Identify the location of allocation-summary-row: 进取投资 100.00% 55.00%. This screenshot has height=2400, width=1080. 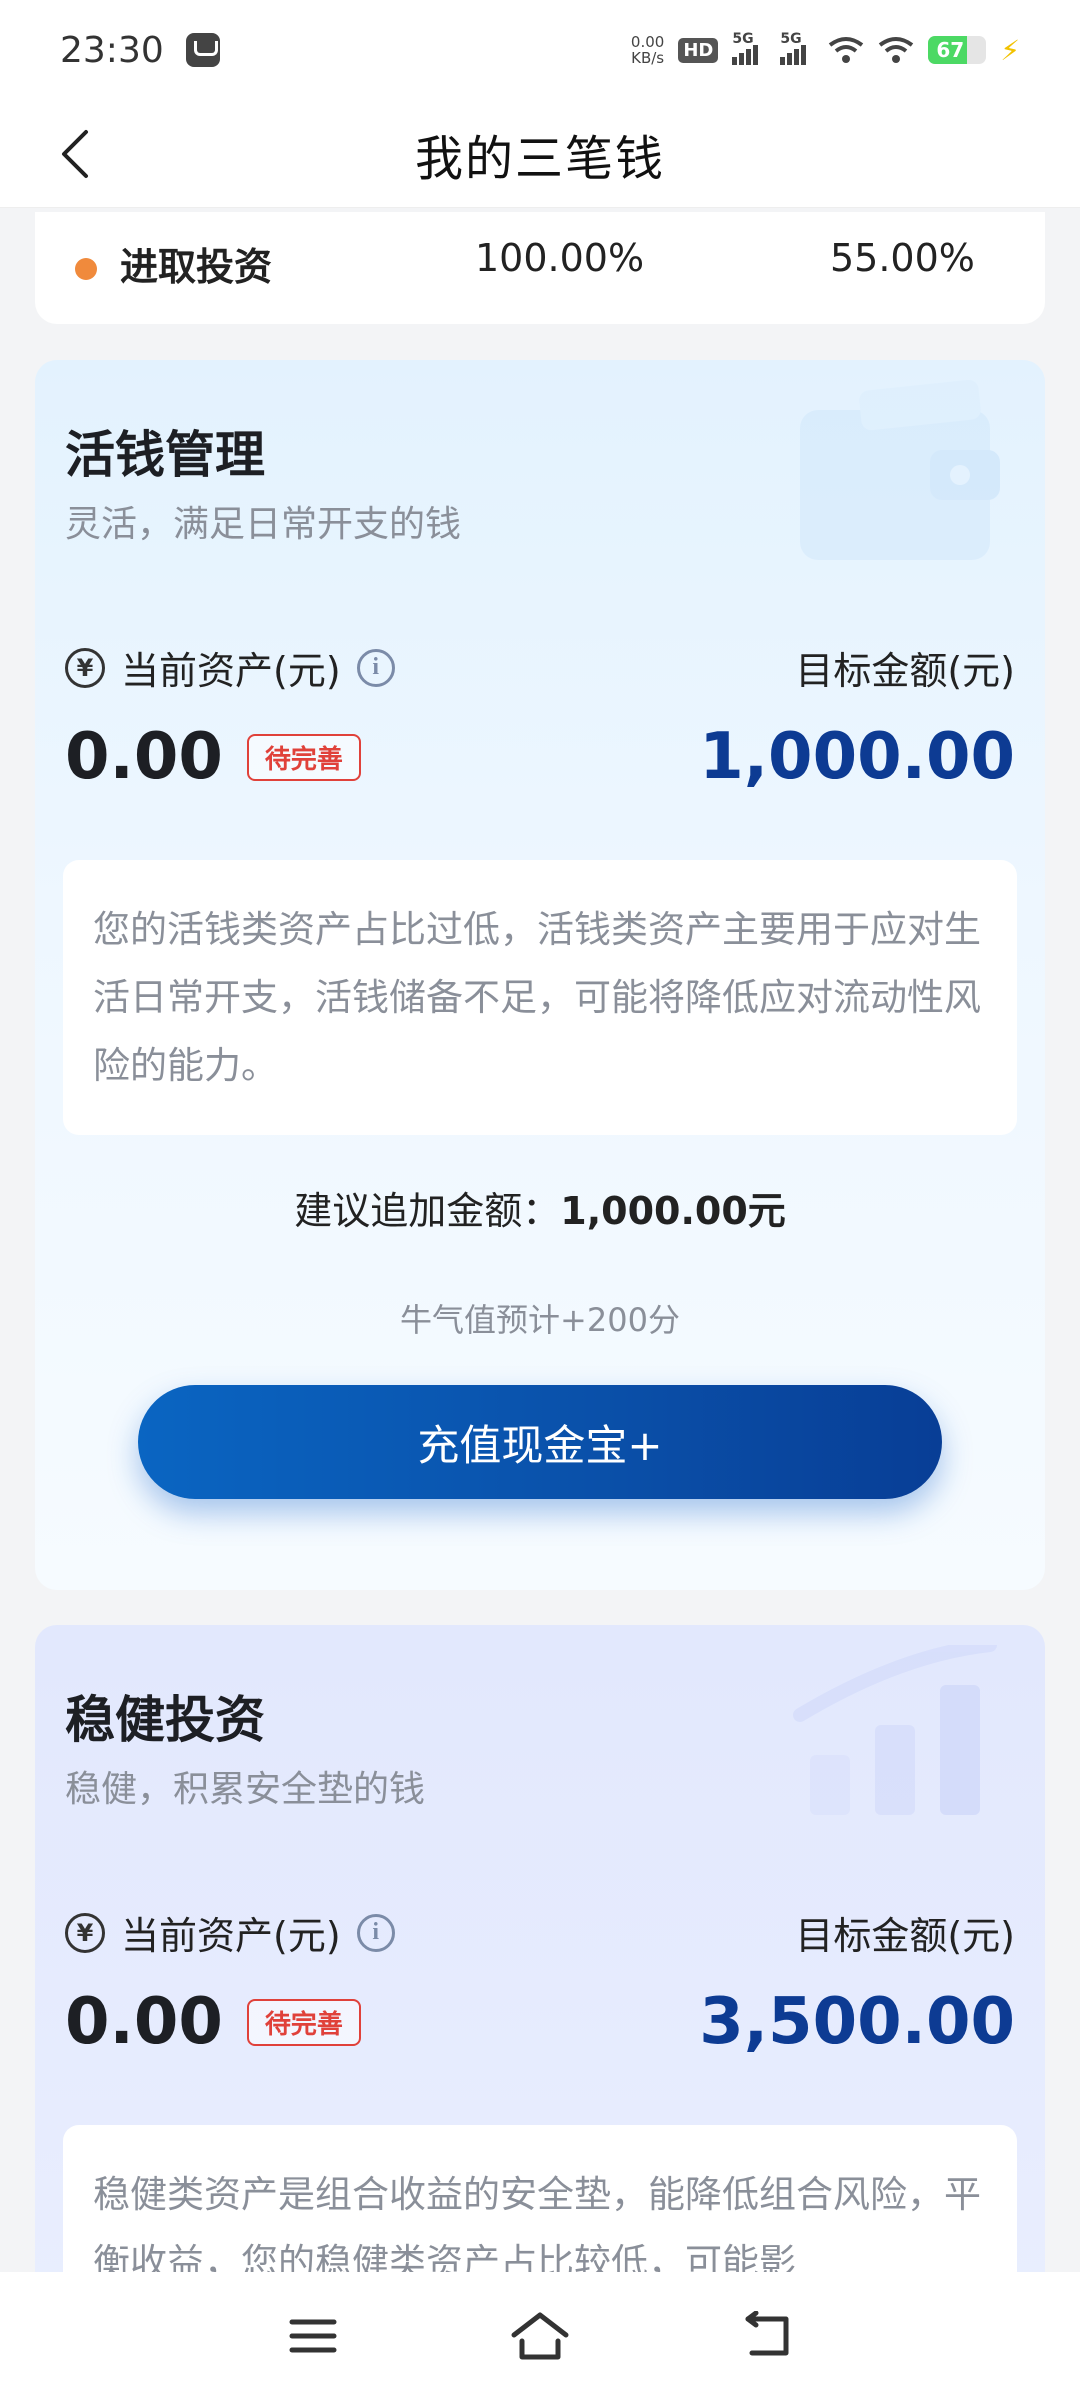
(540, 268).